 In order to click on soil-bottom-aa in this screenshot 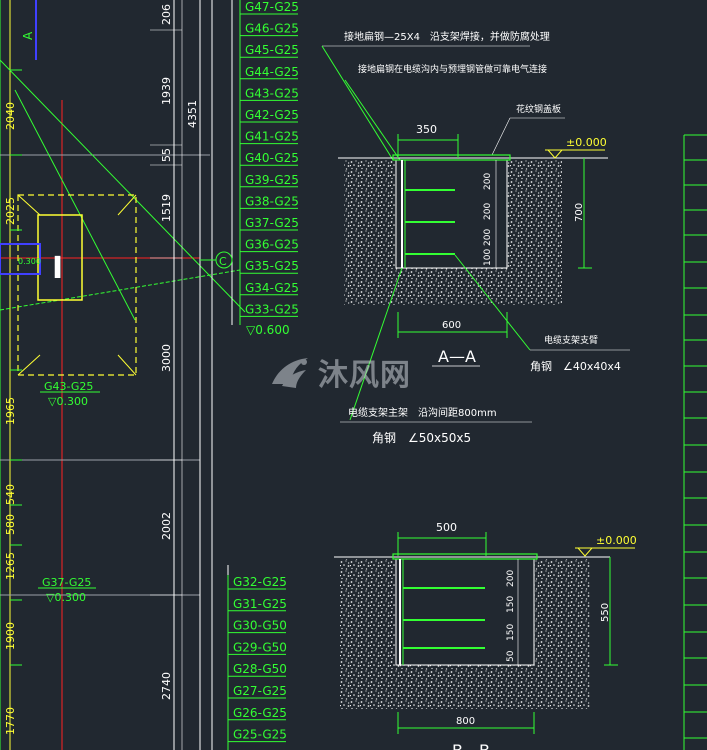, I will do `click(453, 286)`.